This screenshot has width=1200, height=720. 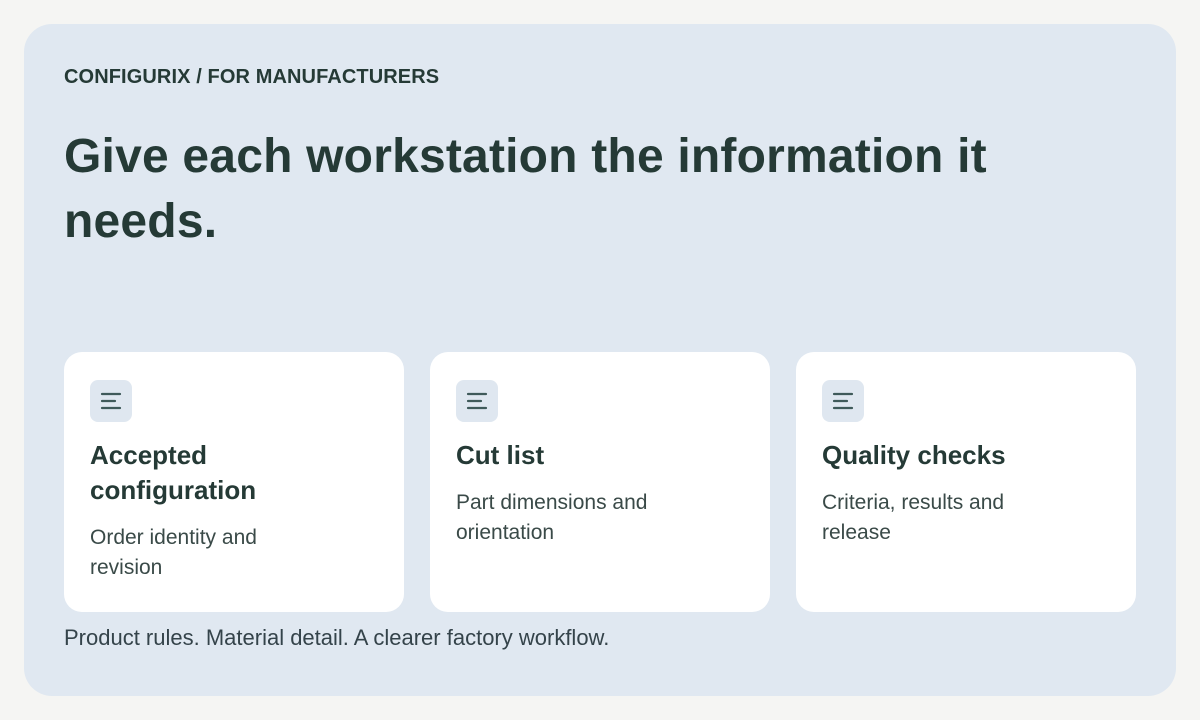 What do you see at coordinates (500, 455) in the screenshot?
I see `card-title: Cut list` at bounding box center [500, 455].